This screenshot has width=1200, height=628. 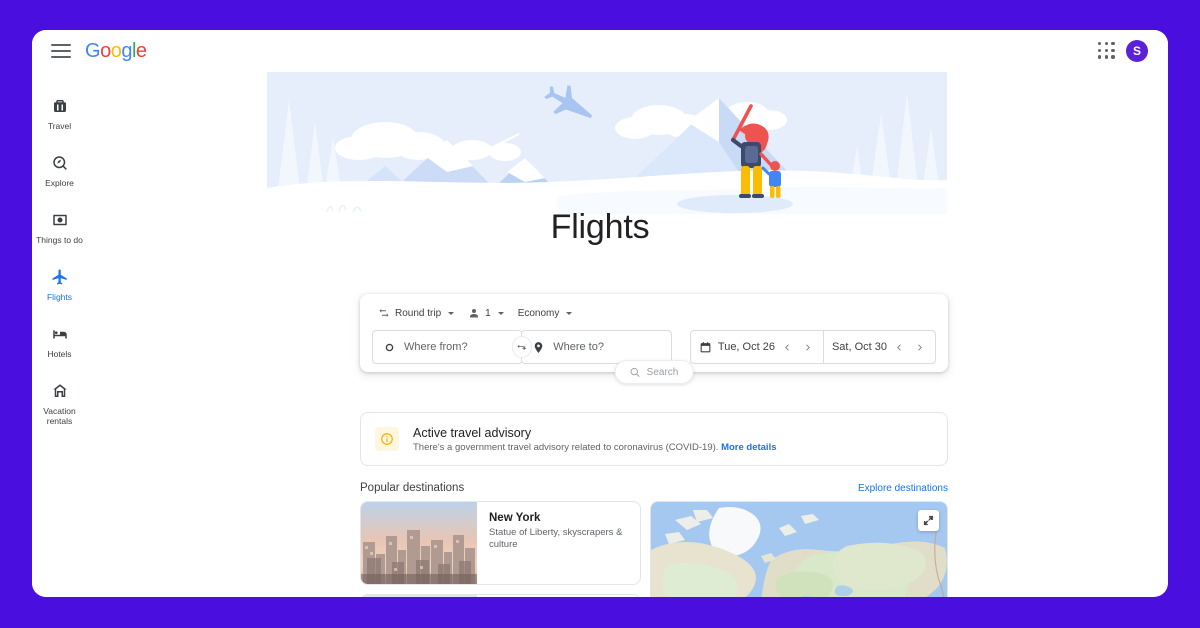 I want to click on swap-button, so click(x=522, y=347).